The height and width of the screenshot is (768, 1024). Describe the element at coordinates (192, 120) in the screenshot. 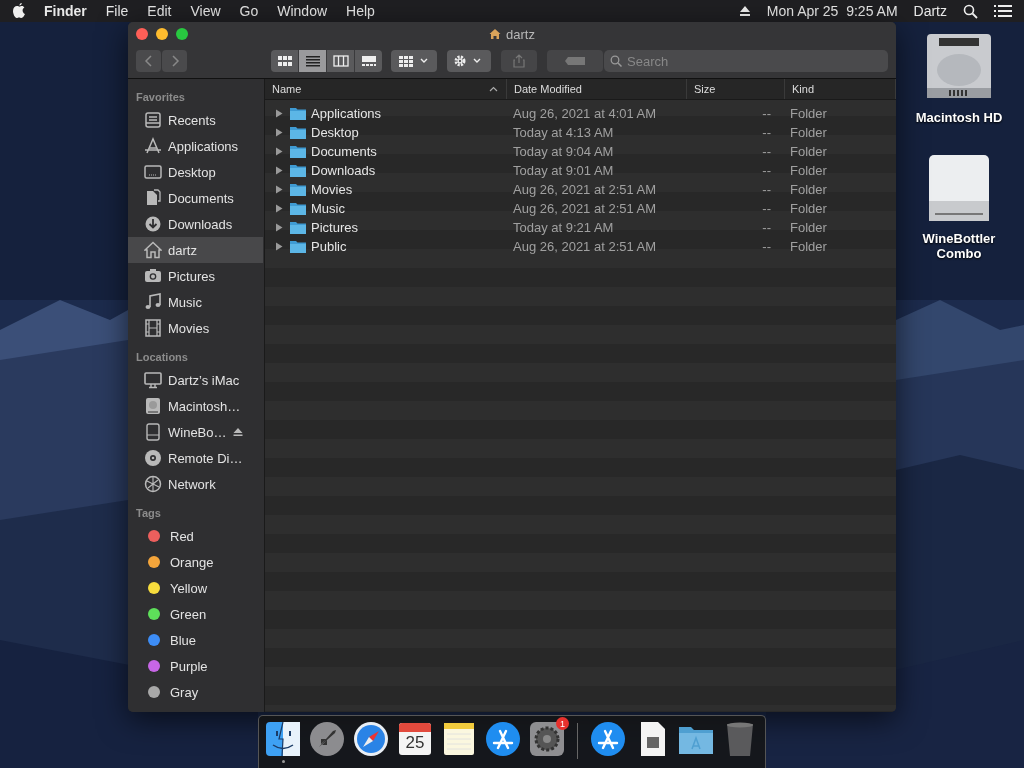

I see `sidebar-label: Recents` at that location.